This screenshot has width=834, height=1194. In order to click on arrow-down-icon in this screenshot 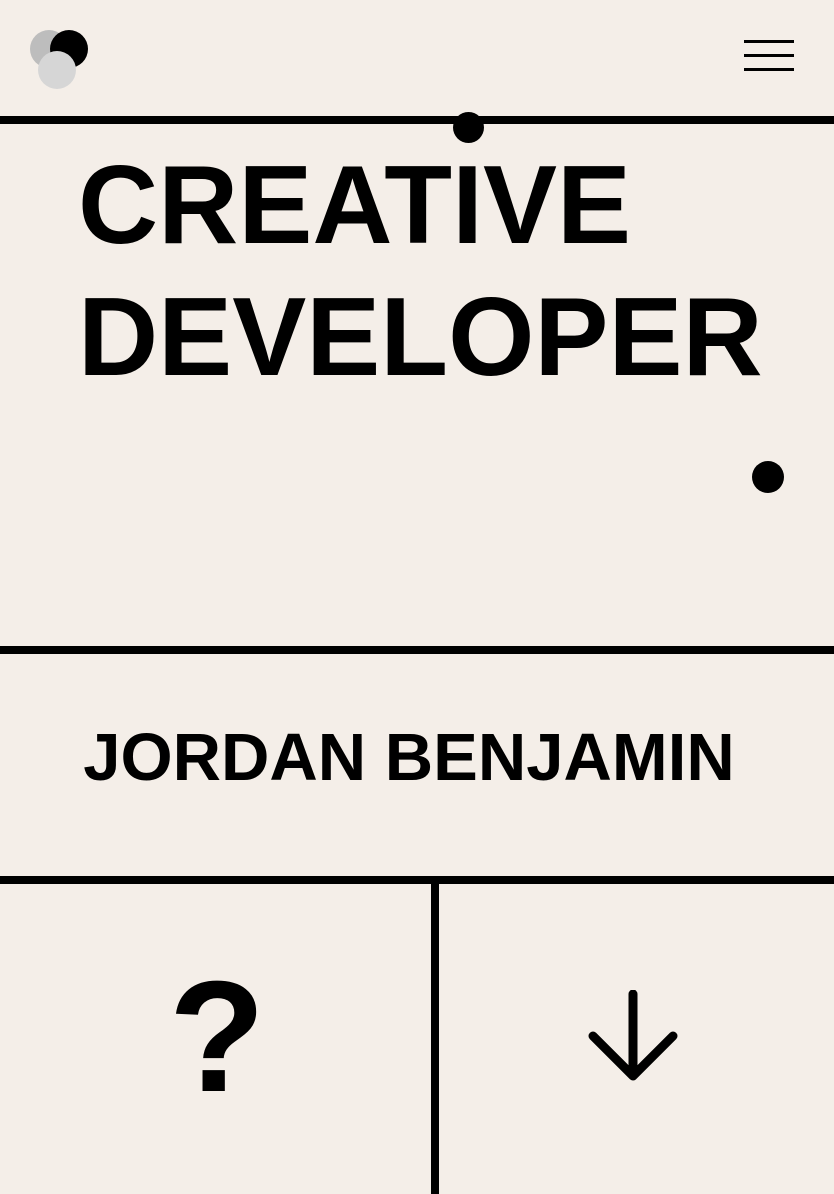, I will do `click(633, 1035)`.